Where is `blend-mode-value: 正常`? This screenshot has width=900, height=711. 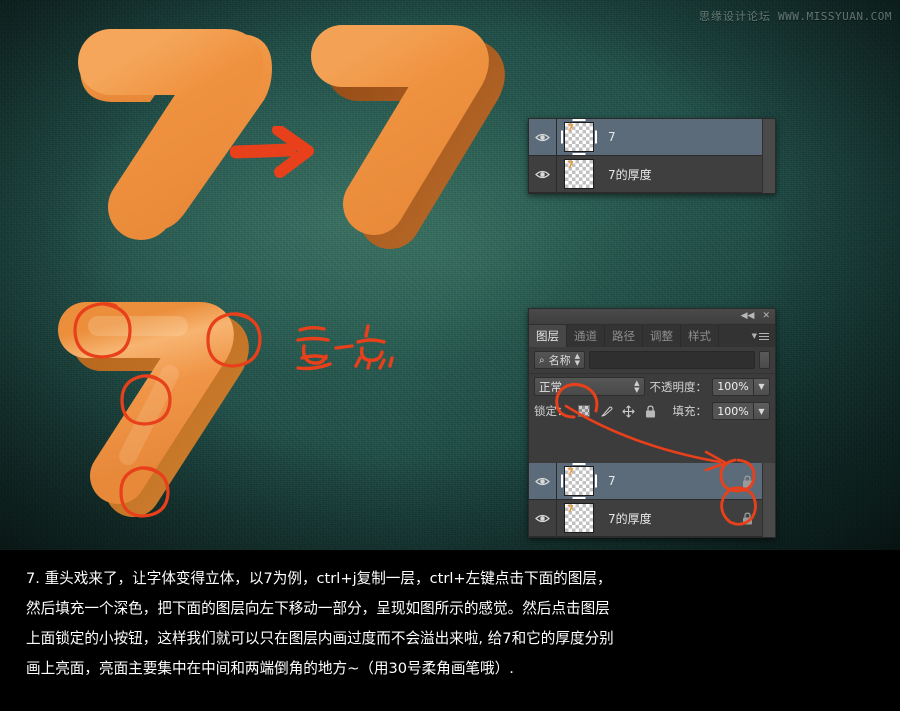 blend-mode-value: 正常 is located at coordinates (550, 386).